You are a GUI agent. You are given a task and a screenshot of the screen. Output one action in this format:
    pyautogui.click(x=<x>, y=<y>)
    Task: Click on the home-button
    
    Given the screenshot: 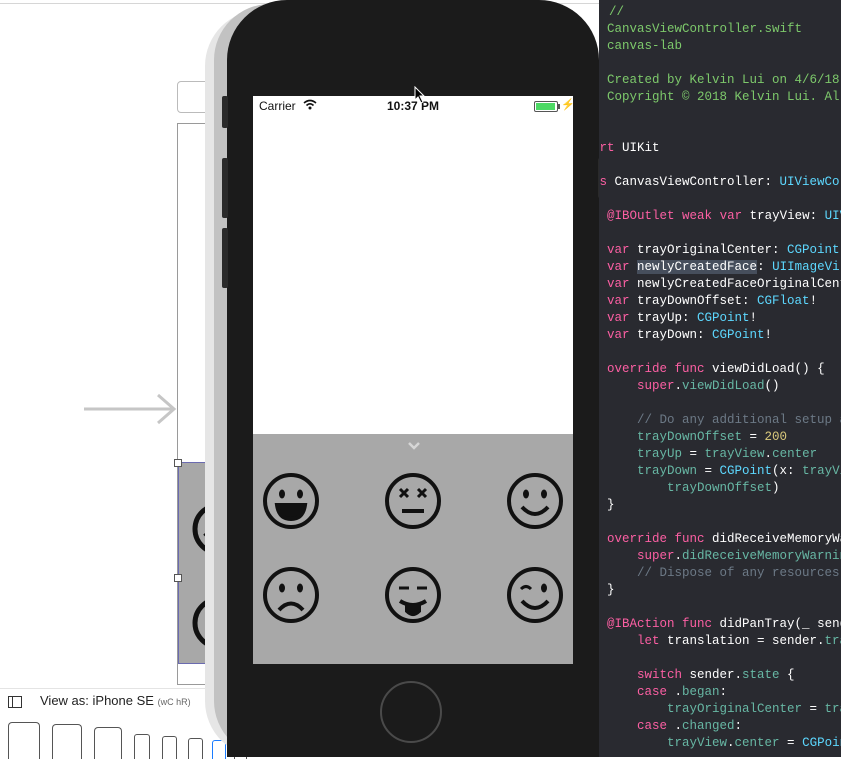 What is the action you would take?
    pyautogui.click(x=411, y=712)
    